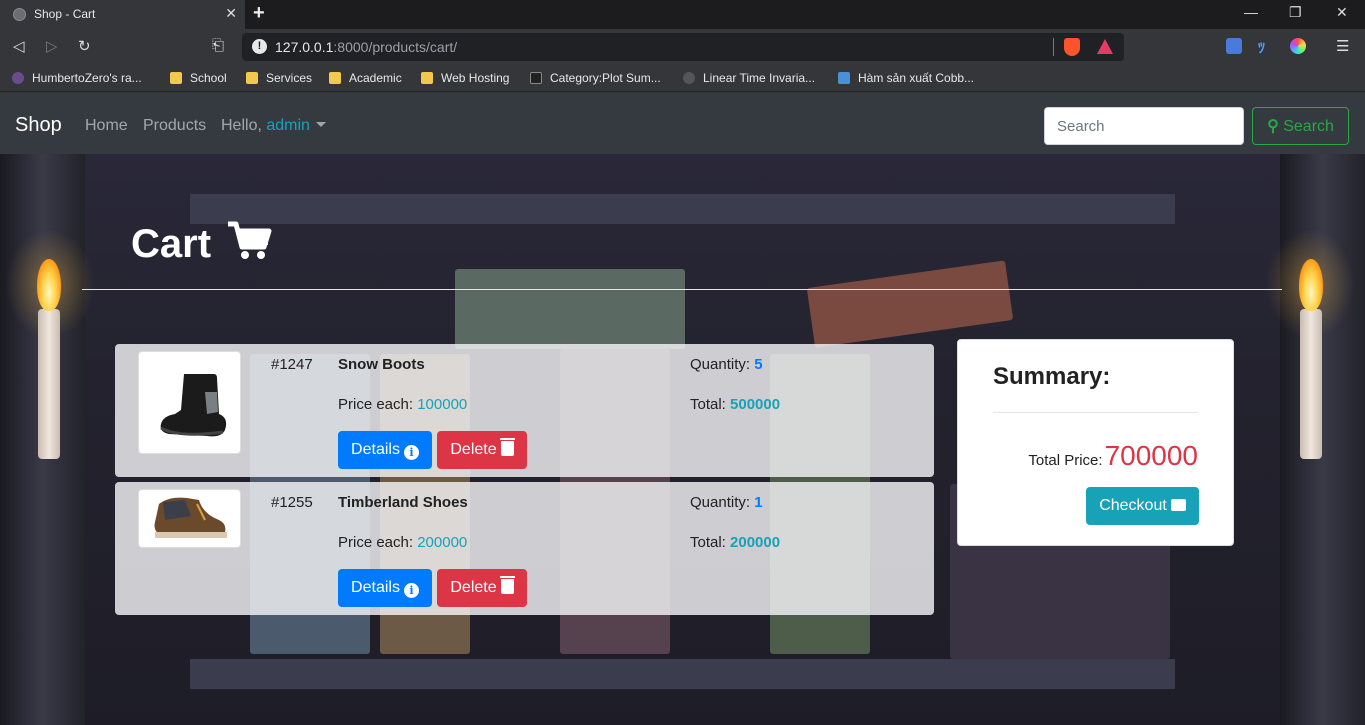 The width and height of the screenshot is (1365, 725). What do you see at coordinates (682, 289) in the screenshot?
I see `title-divider` at bounding box center [682, 289].